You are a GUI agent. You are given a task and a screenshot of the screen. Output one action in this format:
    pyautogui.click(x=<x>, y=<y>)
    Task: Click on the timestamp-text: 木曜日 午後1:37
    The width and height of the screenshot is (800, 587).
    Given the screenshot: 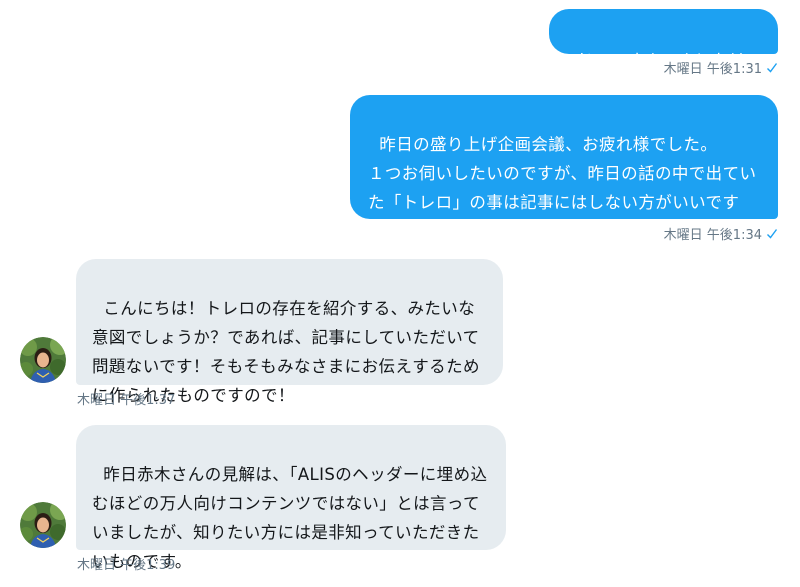 What is the action you would take?
    pyautogui.click(x=126, y=400)
    